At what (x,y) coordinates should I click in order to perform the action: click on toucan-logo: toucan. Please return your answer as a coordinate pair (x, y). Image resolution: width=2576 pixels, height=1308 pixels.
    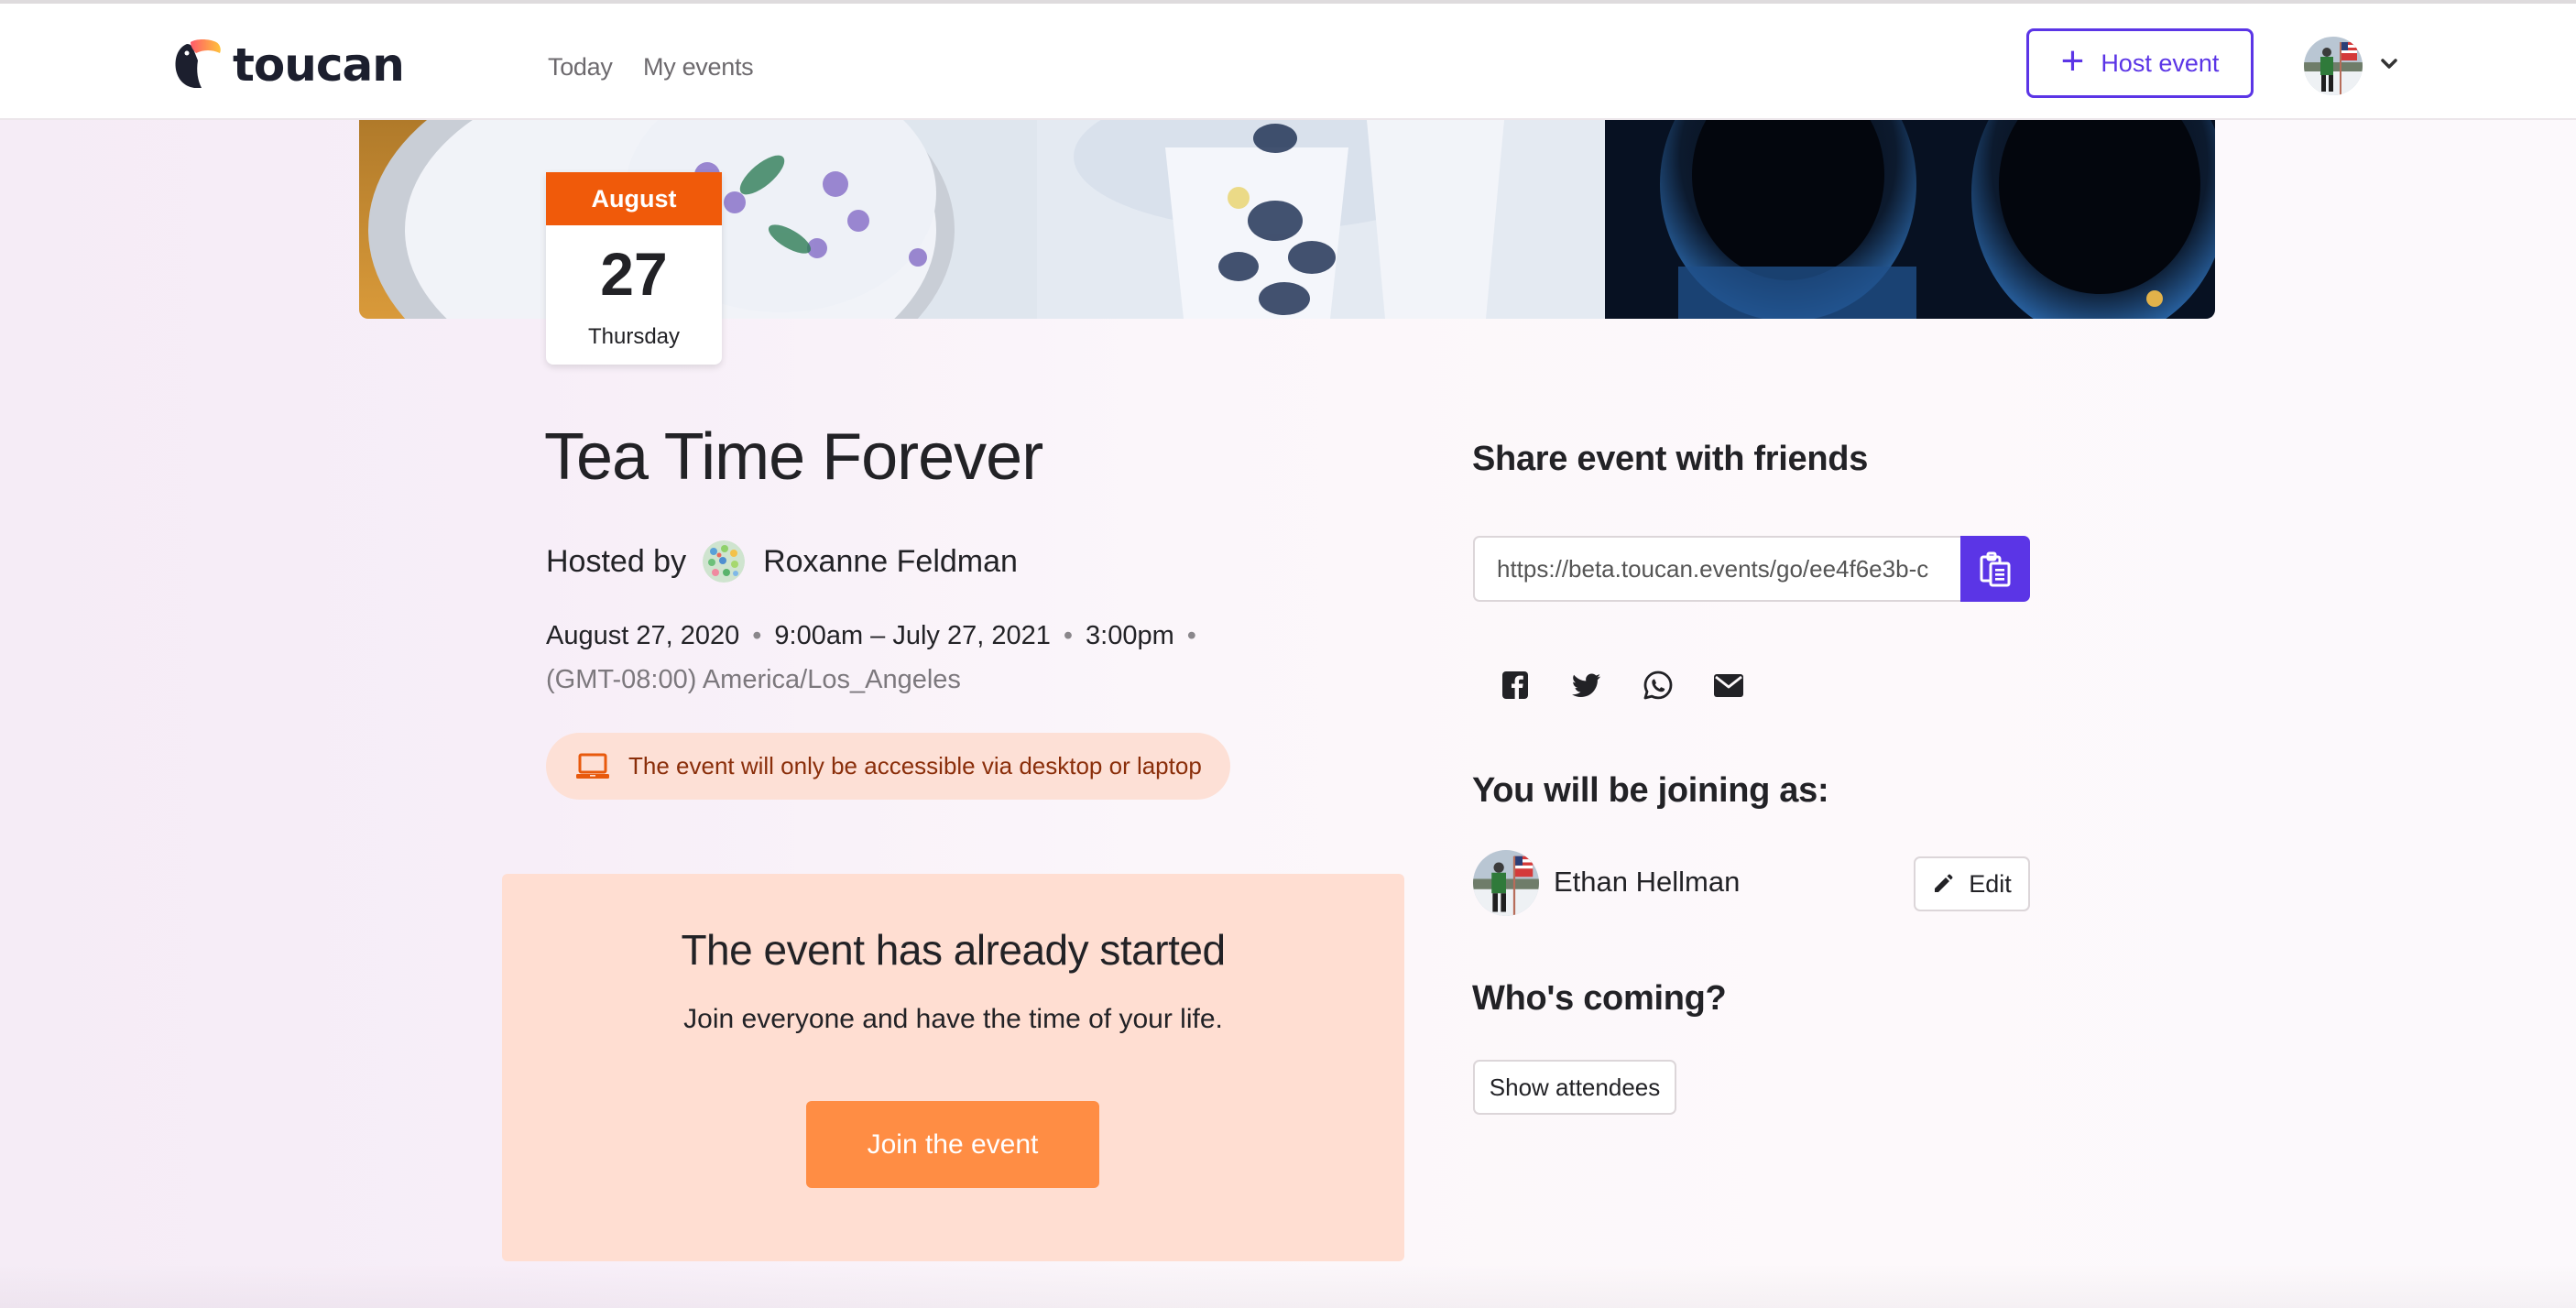
    Looking at the image, I should click on (305, 65).